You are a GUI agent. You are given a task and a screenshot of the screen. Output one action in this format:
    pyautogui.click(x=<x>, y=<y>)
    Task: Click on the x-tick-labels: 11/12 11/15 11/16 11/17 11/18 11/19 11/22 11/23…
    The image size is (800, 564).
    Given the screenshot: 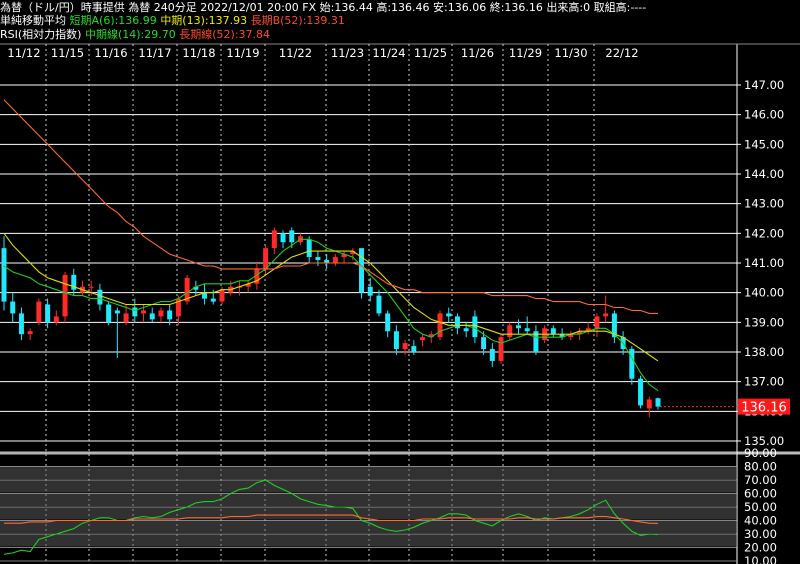 What is the action you would take?
    pyautogui.click(x=322, y=53)
    